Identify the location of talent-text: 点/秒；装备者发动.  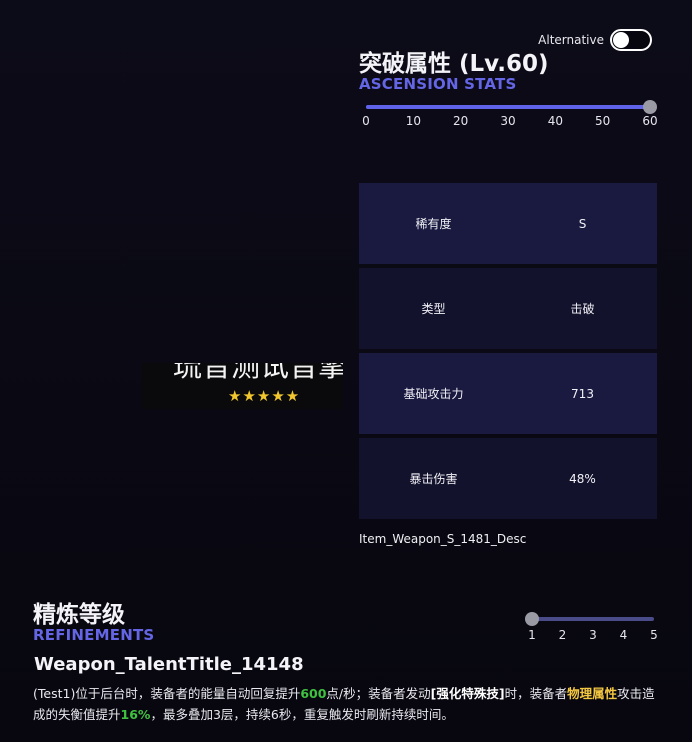
(378, 693).